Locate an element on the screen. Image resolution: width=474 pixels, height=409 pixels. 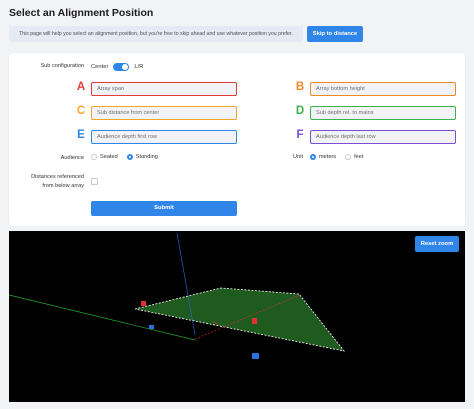
audience-depth-last-row-input is located at coordinates (383, 137).